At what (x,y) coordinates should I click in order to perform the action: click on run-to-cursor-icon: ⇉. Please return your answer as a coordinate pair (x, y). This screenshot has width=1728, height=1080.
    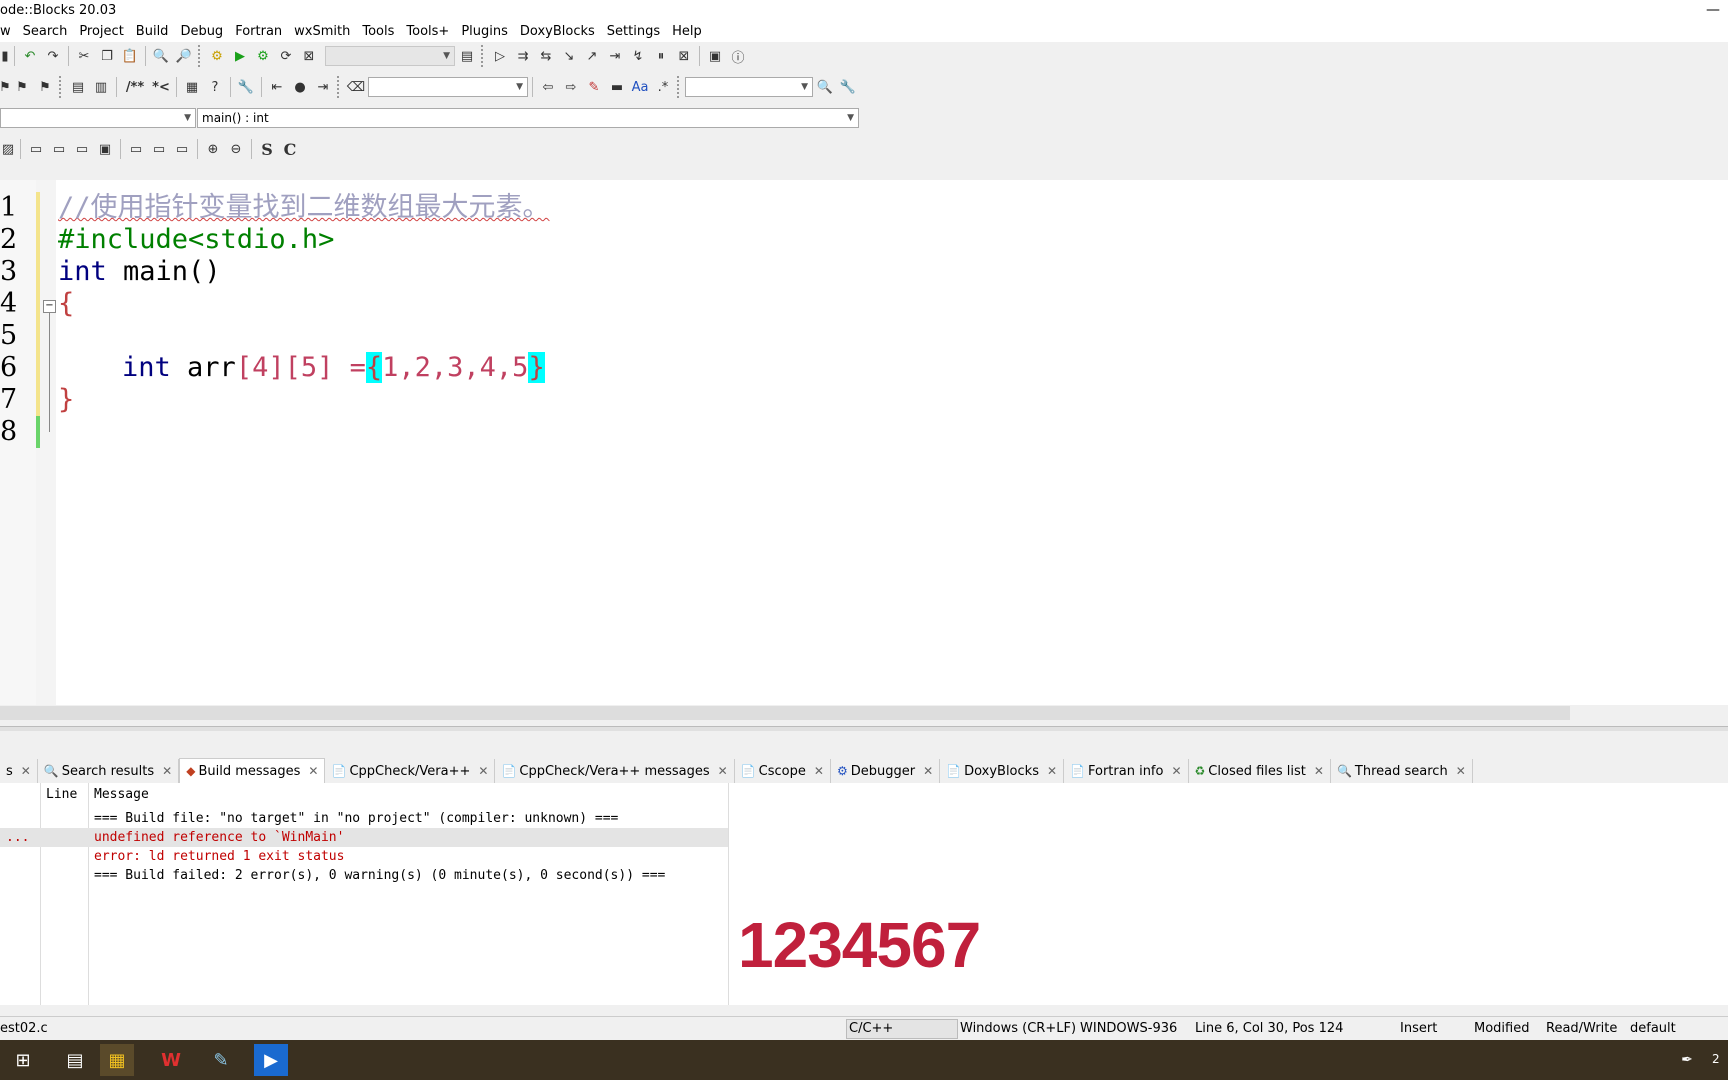
    Looking at the image, I should click on (523, 56).